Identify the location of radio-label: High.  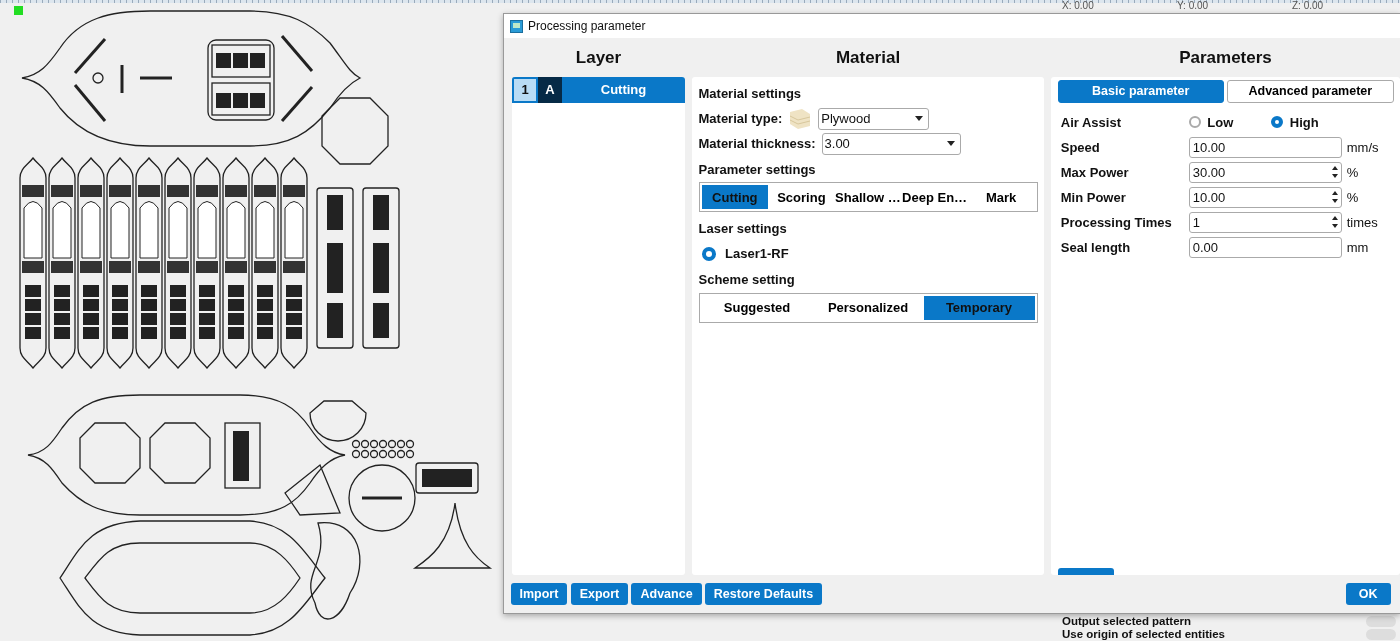
(1304, 122).